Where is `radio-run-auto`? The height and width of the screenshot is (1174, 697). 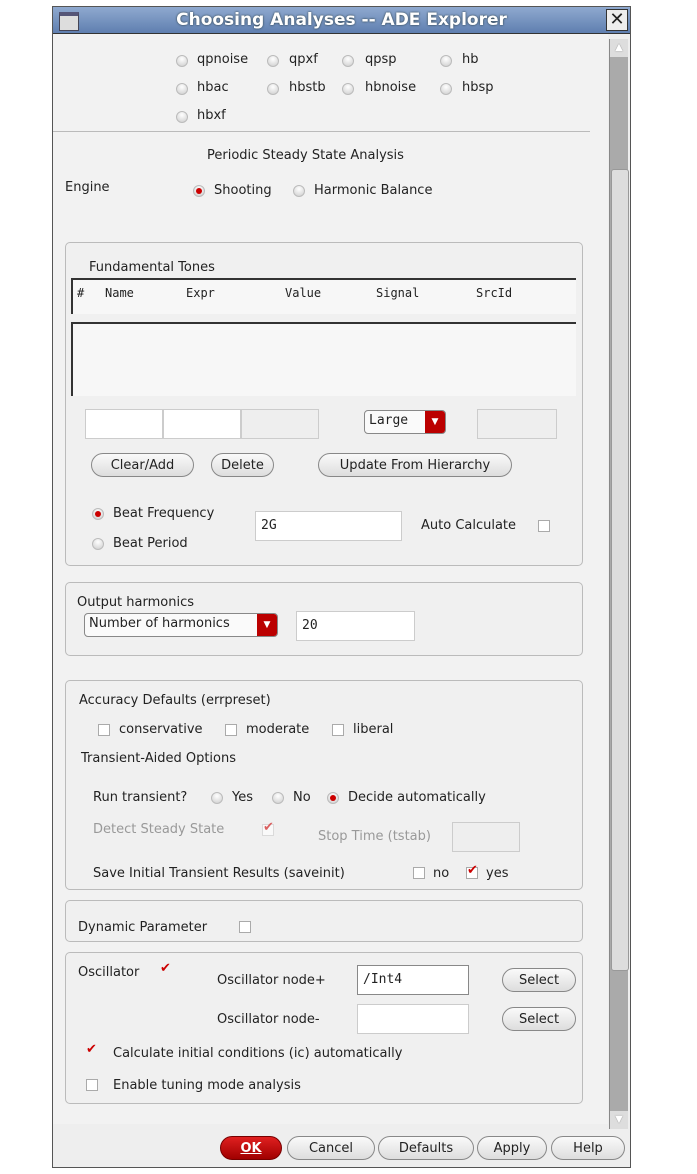 radio-run-auto is located at coordinates (333, 798).